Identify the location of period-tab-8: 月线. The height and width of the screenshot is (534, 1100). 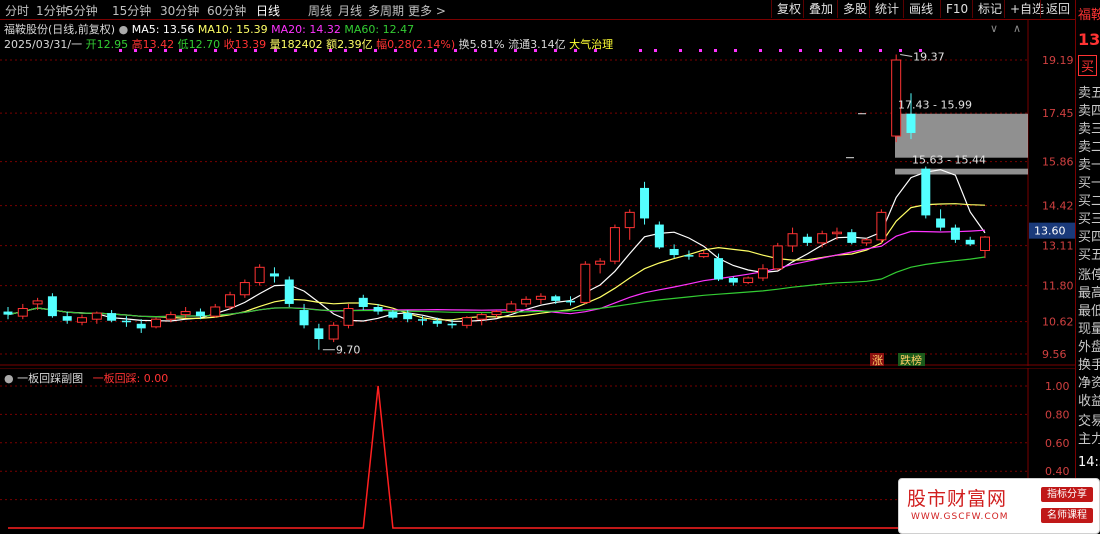
(350, 10).